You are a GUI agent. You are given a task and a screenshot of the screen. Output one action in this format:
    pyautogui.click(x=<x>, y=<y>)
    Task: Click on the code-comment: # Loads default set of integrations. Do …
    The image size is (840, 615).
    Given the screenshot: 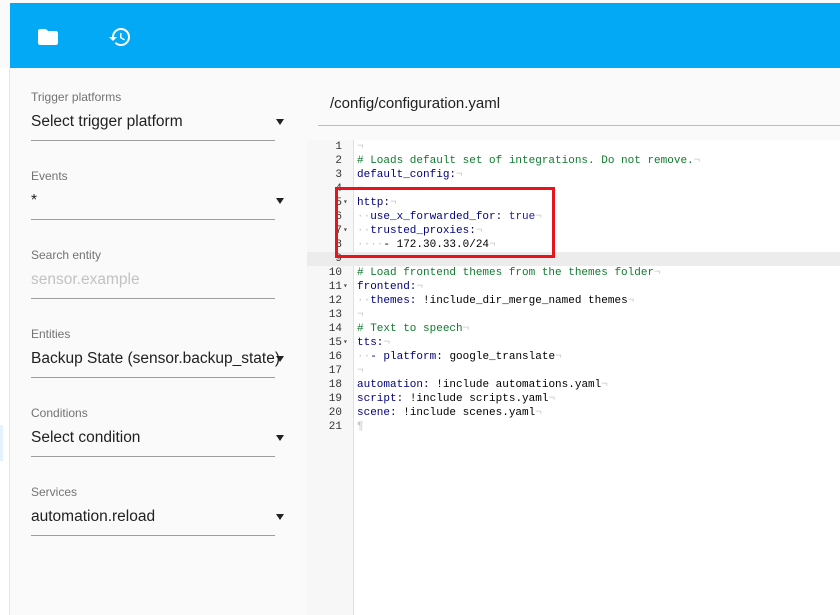 What is the action you would take?
    pyautogui.click(x=525, y=161)
    